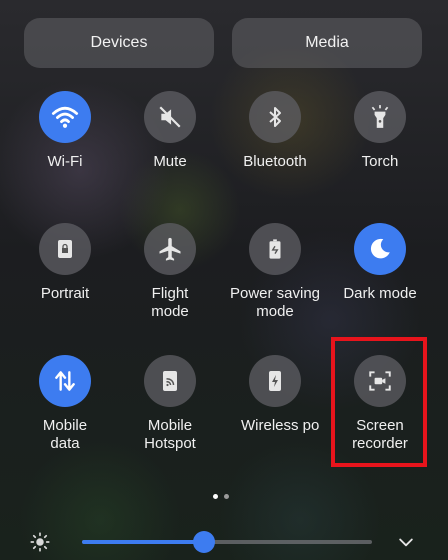 Image resolution: width=448 pixels, height=560 pixels. I want to click on tile-power-saving: Power saving mode, so click(275, 272).